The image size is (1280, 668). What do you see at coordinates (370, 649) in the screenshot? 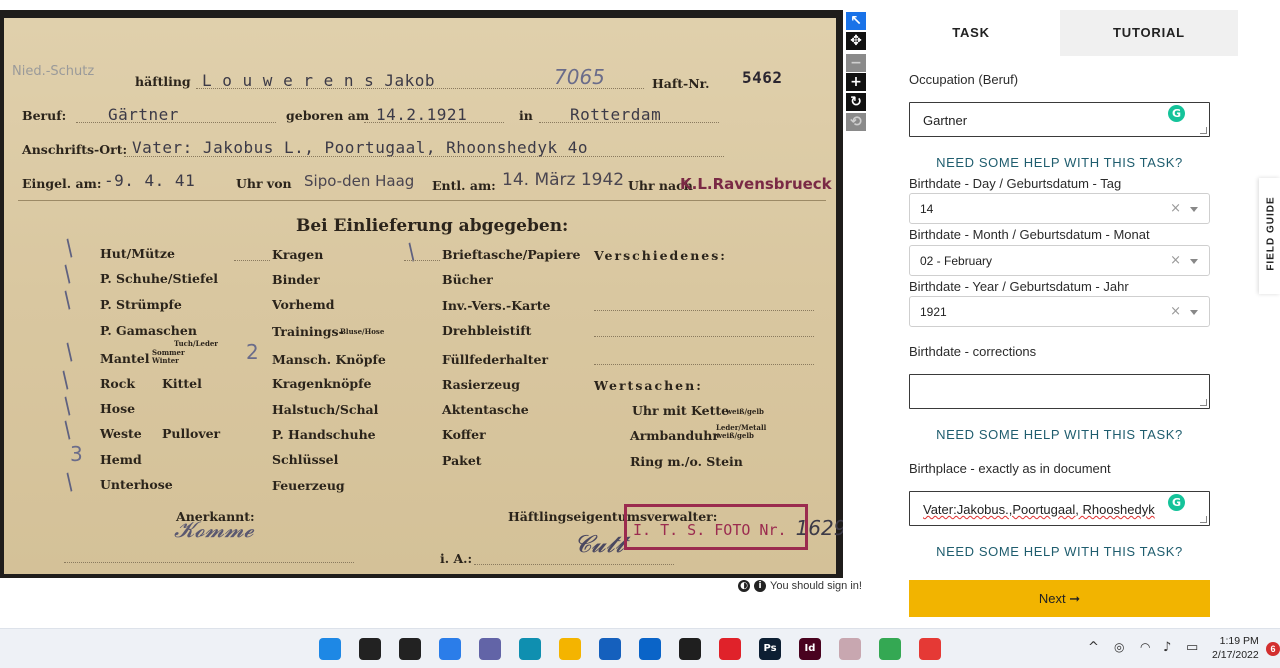
I see `search-icon` at bounding box center [370, 649].